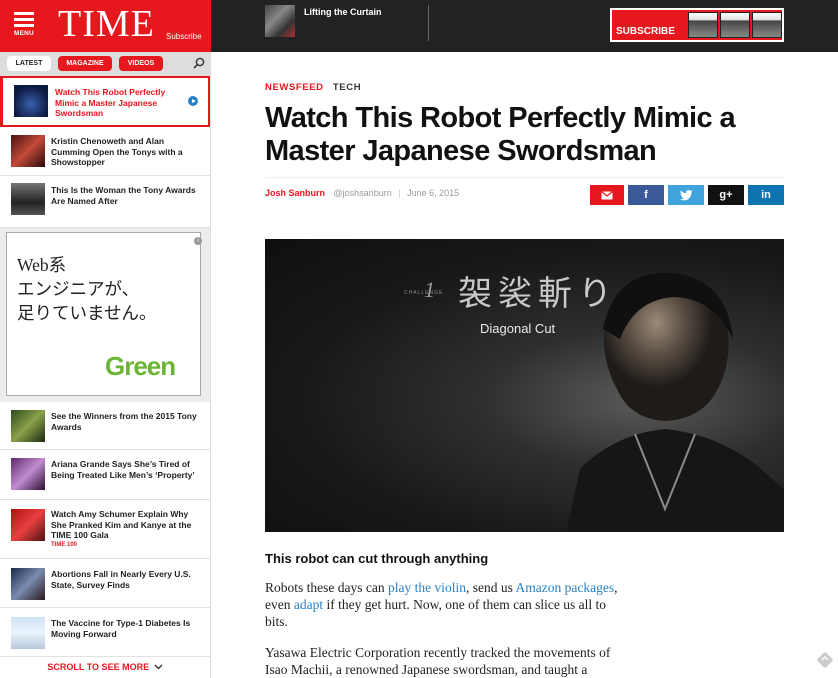 The width and height of the screenshot is (838, 678). Describe the element at coordinates (326, 587) in the screenshot. I see `text: Robots these days can` at that location.